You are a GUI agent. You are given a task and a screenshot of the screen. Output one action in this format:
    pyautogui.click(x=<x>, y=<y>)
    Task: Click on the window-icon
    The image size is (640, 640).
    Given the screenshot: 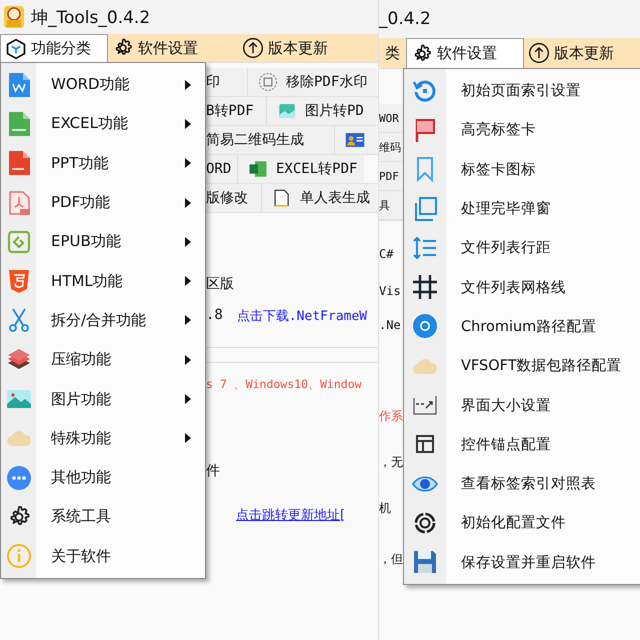 What is the action you would take?
    pyautogui.click(x=425, y=209)
    